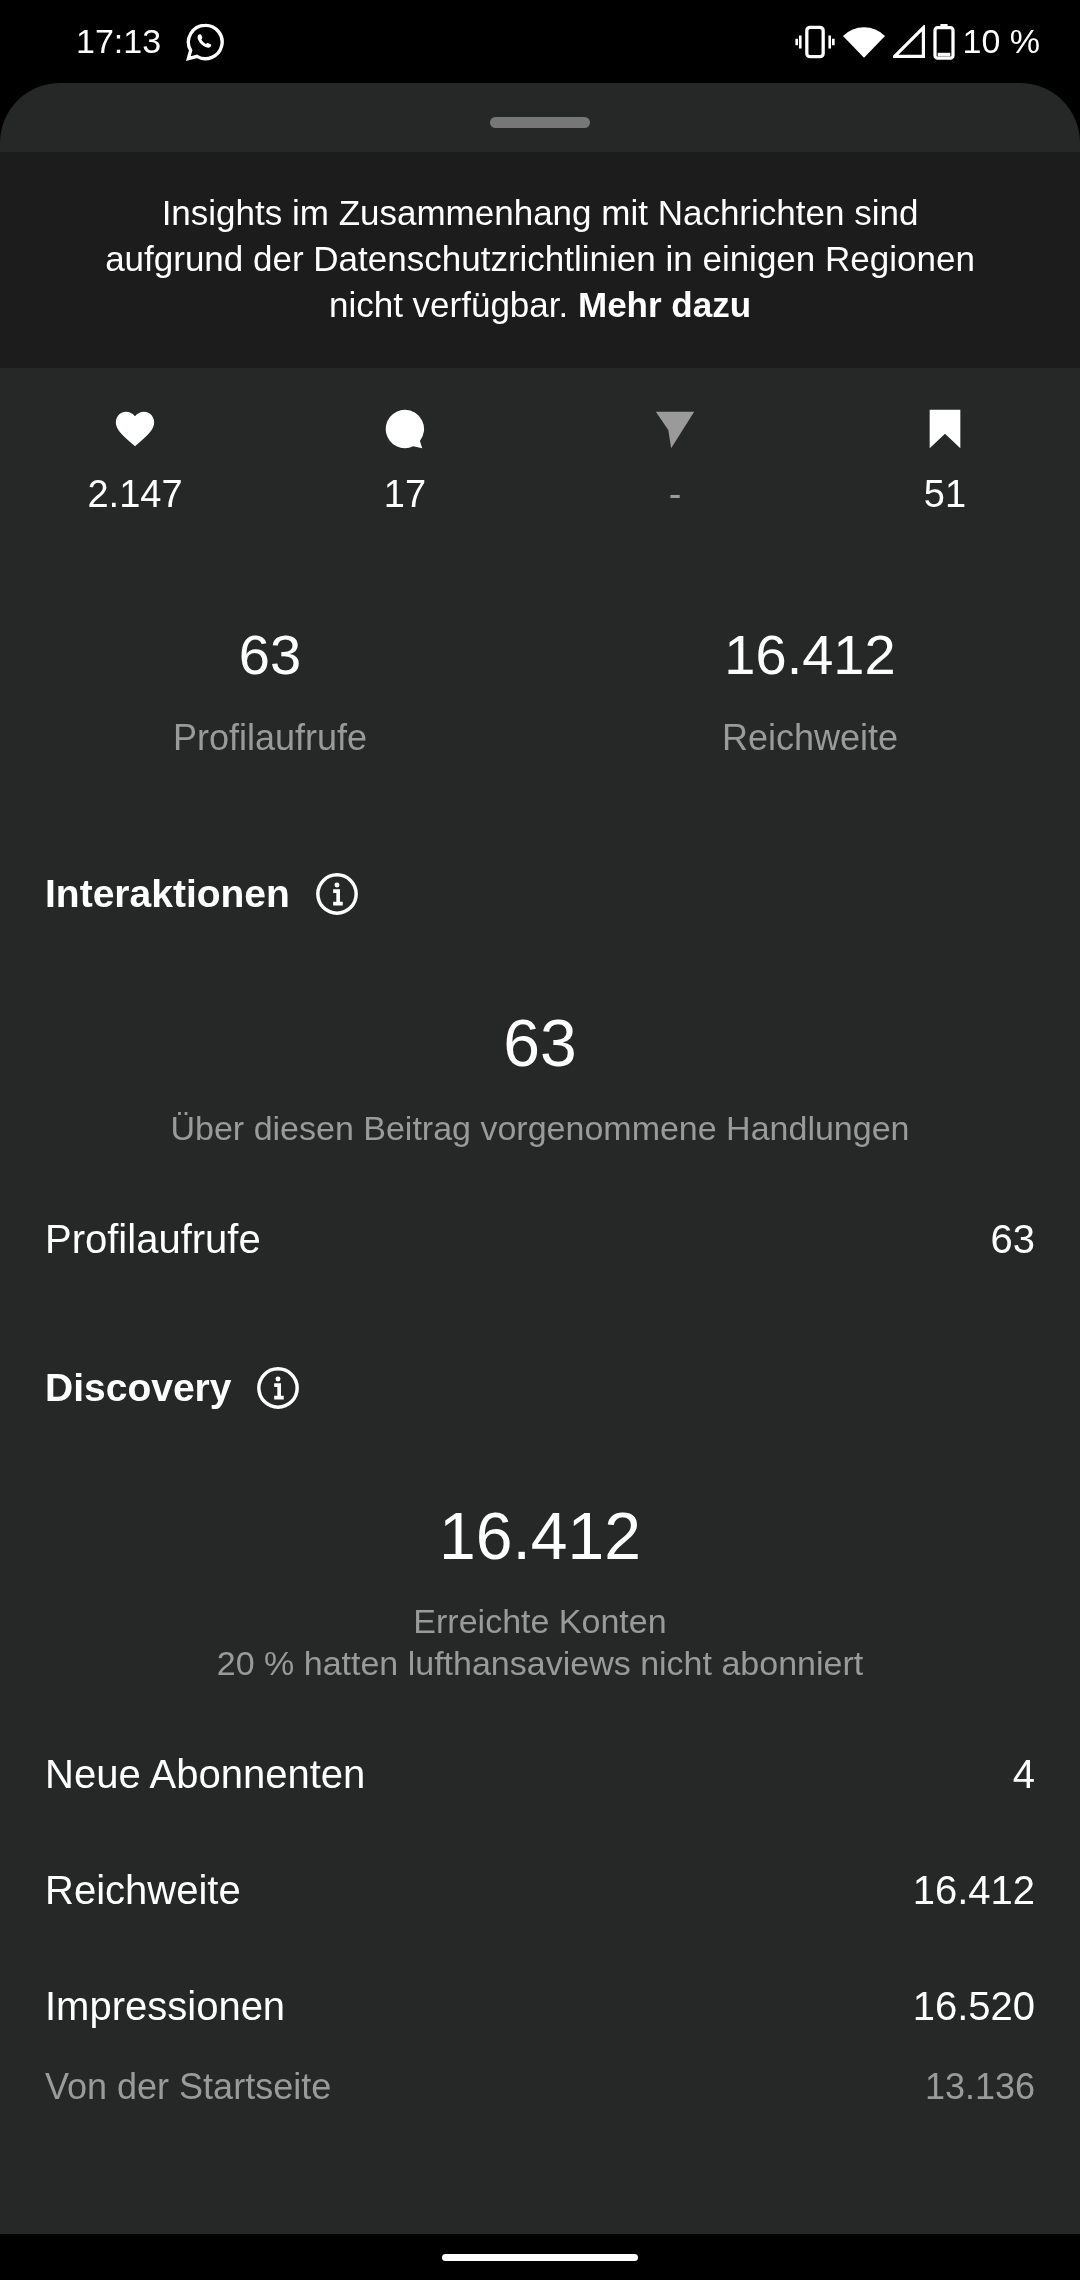  Describe the element at coordinates (908, 41) in the screenshot. I see `signal-icon` at that location.